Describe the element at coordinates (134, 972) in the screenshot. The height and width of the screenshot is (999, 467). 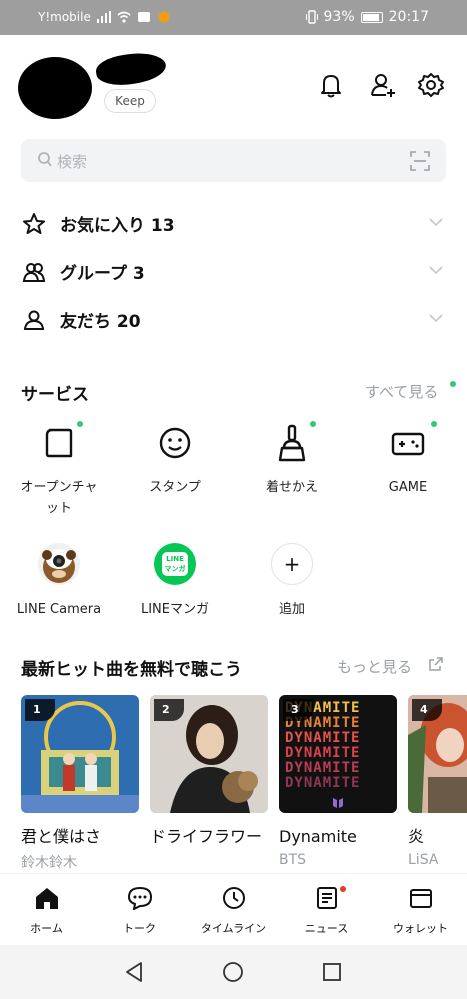
I see `back-triangle-icon` at that location.